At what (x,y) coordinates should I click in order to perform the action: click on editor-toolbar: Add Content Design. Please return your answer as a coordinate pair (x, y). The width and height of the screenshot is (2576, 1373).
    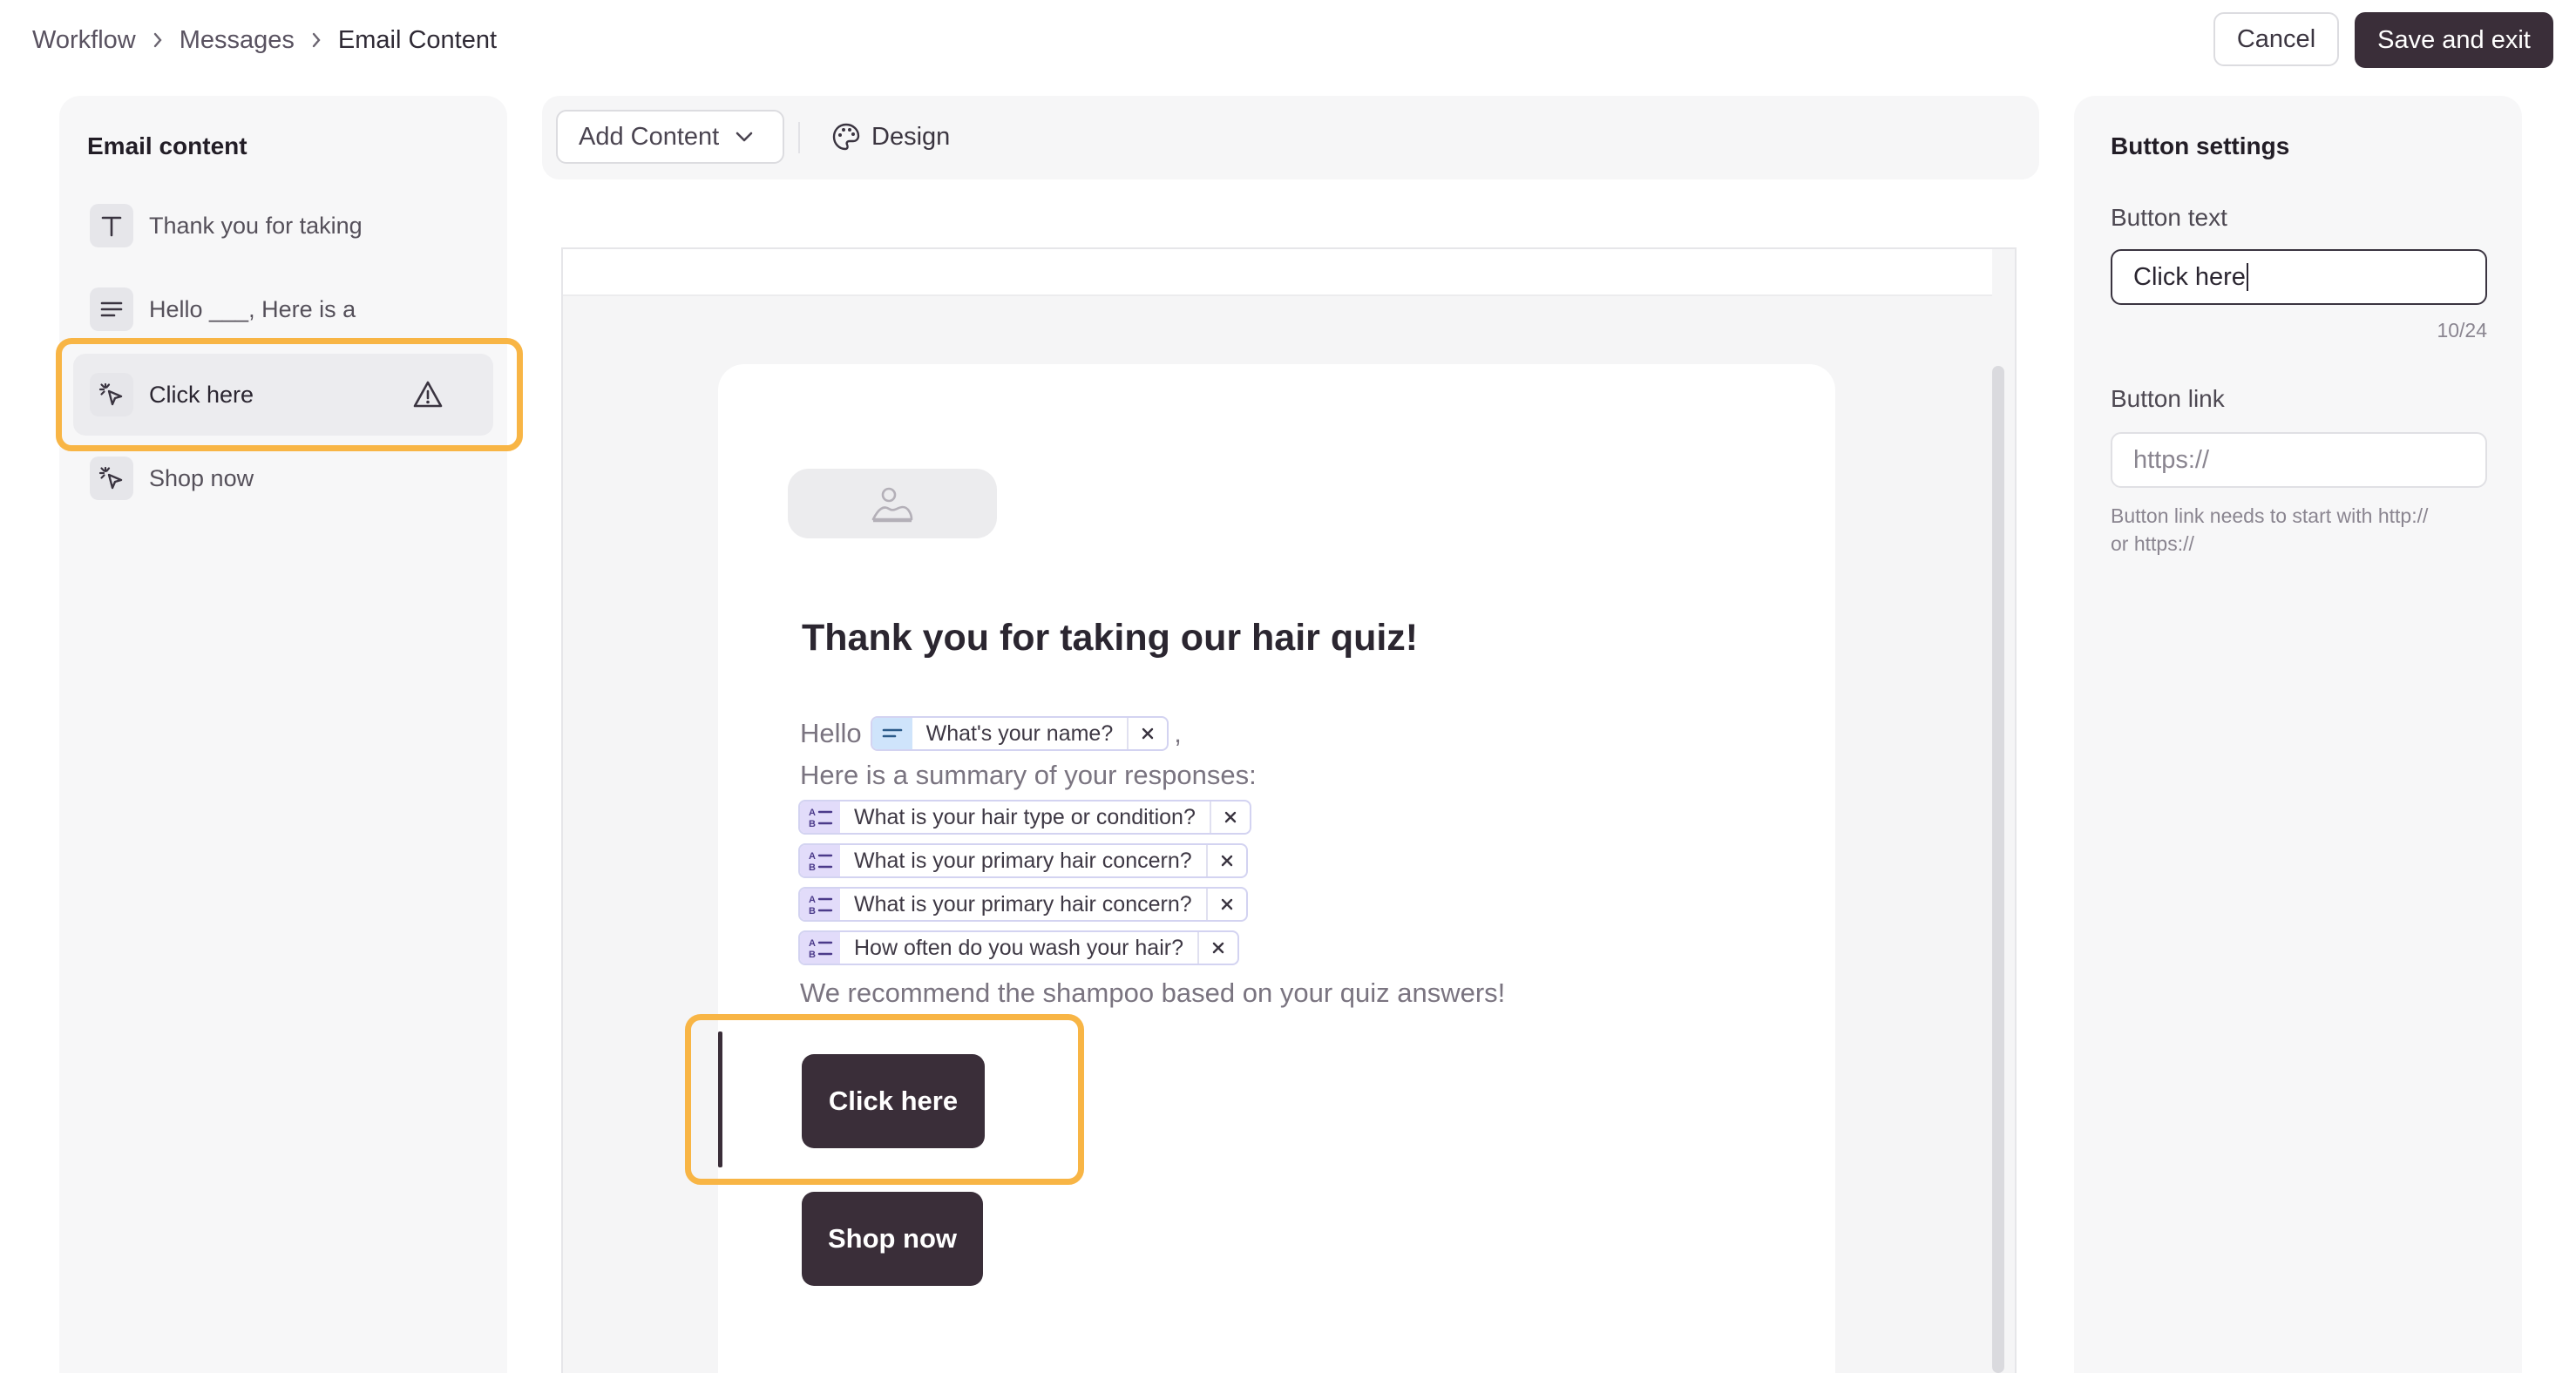
    Looking at the image, I should click on (1290, 137).